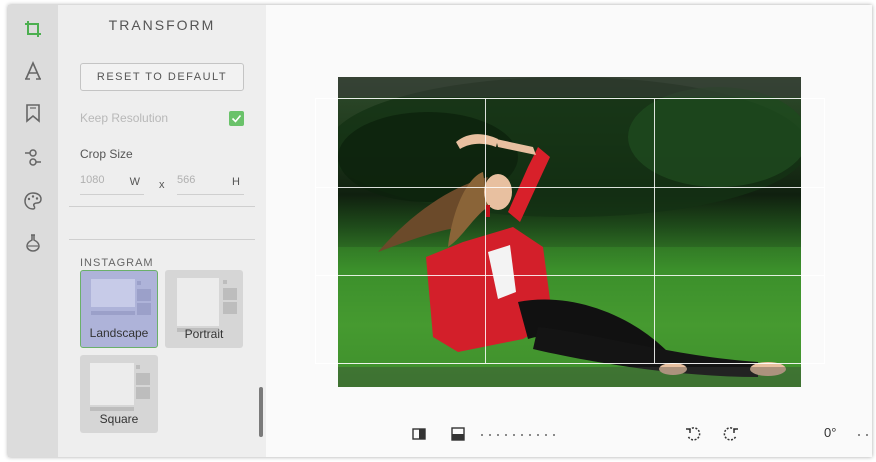 This screenshot has height=462, width=876. I want to click on tool-rail, so click(33, 231).